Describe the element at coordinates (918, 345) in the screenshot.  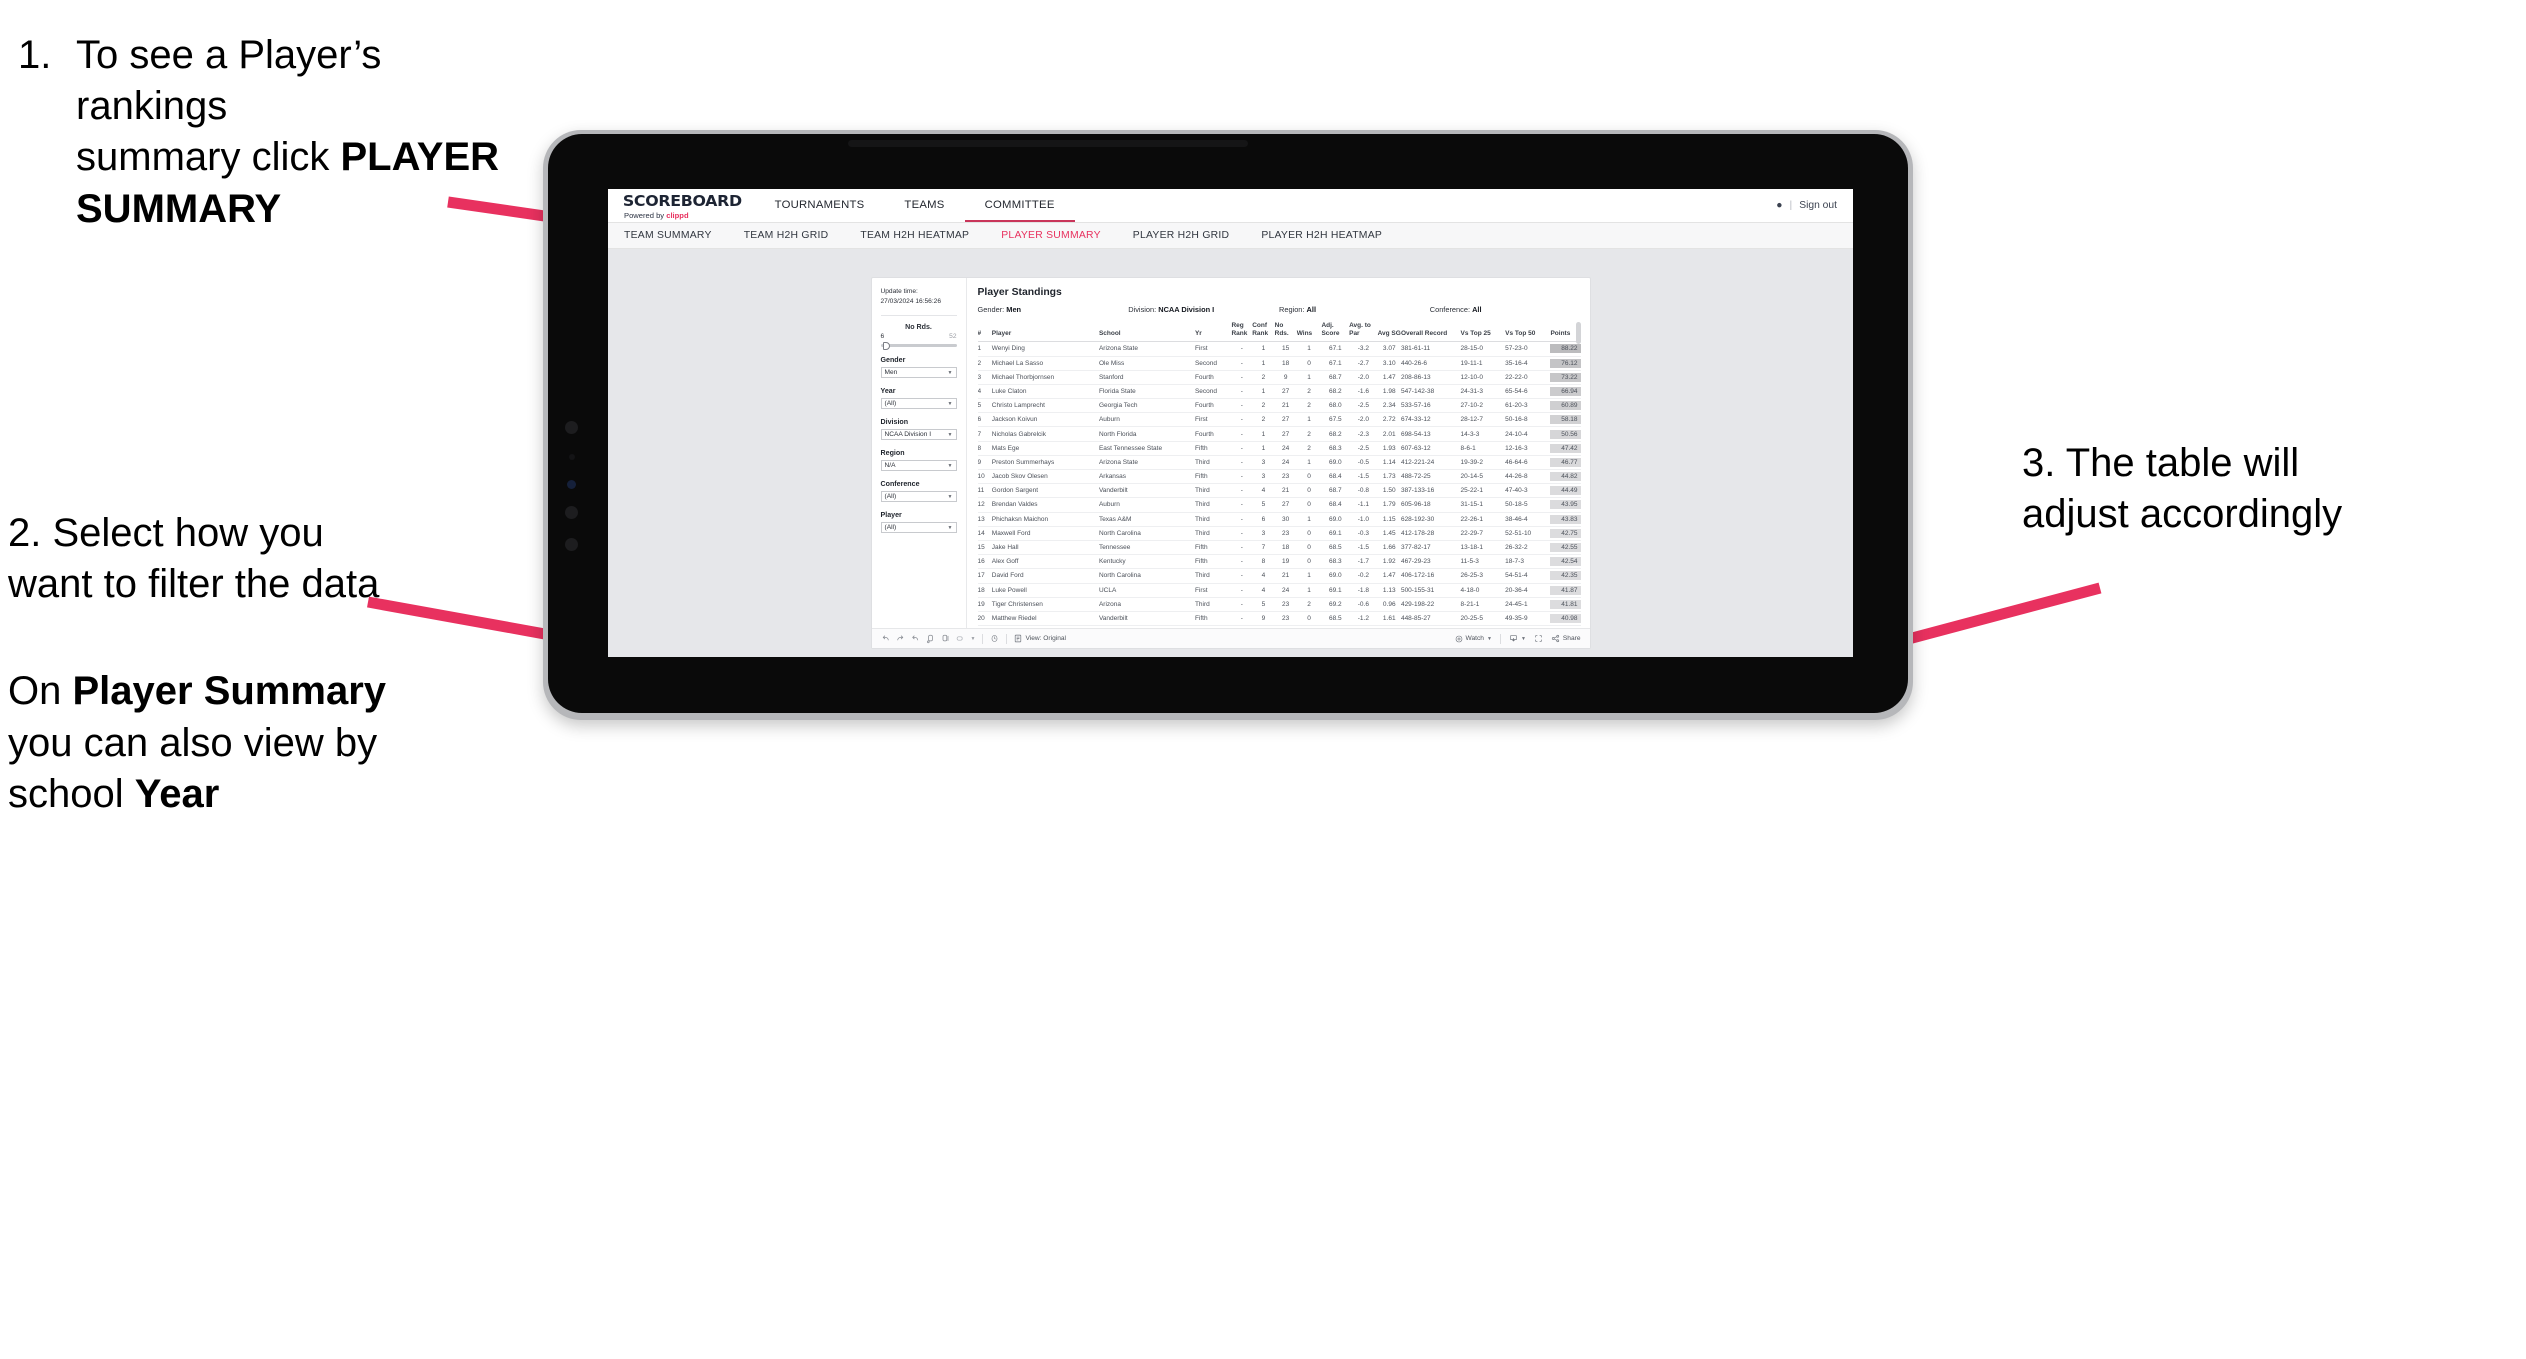
I see `no-rounds-slider` at that location.